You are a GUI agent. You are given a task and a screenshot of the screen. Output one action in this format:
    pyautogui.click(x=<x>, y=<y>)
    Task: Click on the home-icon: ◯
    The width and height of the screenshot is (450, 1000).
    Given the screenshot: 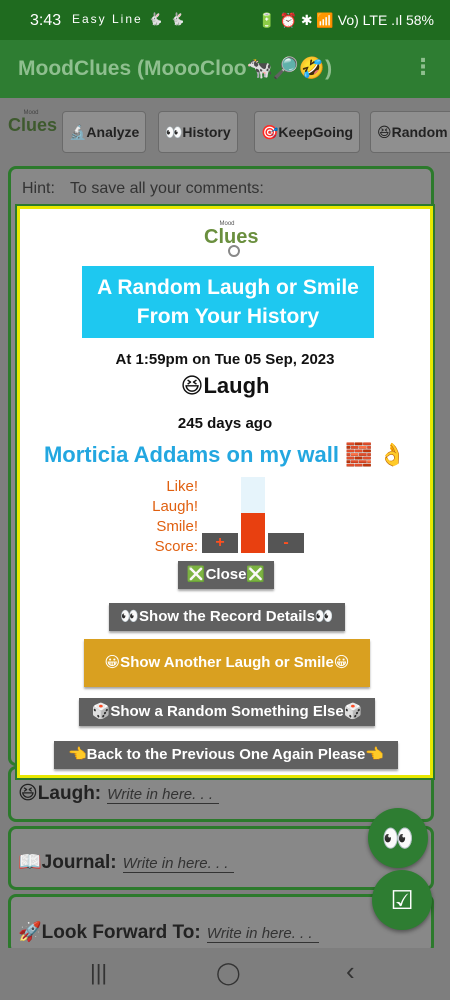 What is the action you would take?
    pyautogui.click(x=228, y=973)
    